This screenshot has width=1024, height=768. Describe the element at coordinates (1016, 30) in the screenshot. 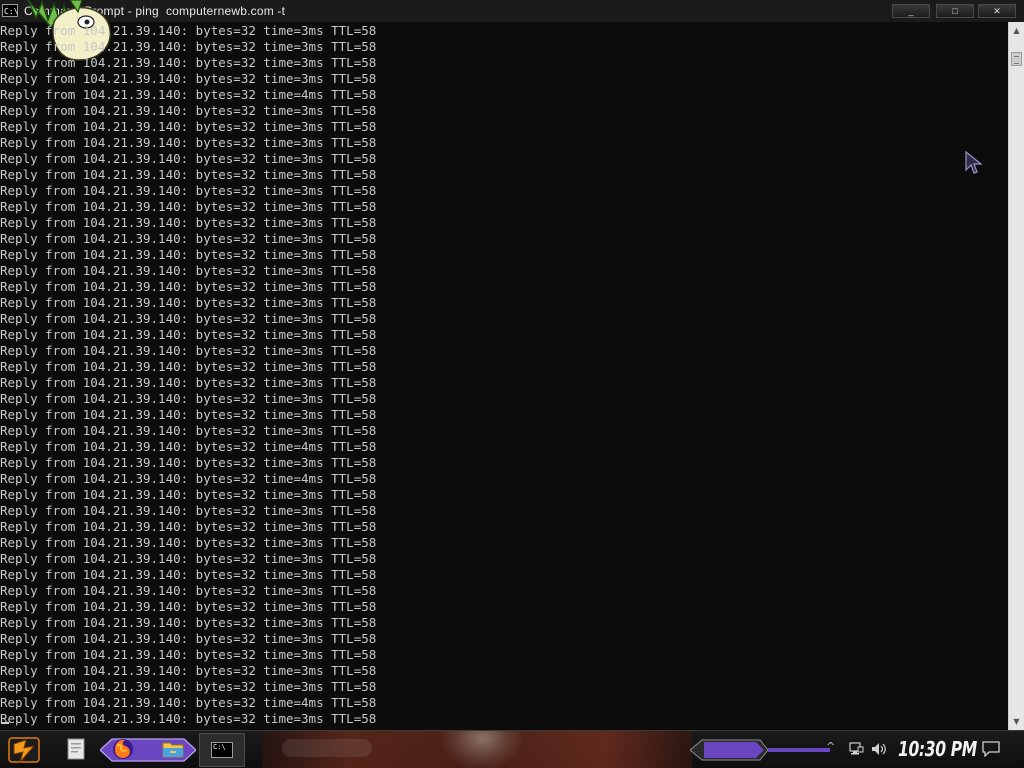

I see `scroll-up-arrow-icon: ▲` at that location.